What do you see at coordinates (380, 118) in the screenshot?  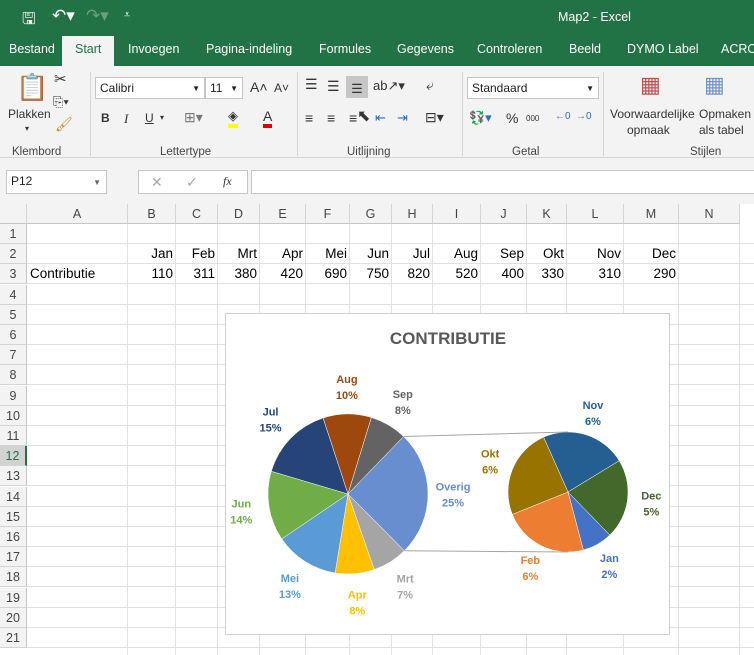 I see `decrease-indent-icon: ⇤` at bounding box center [380, 118].